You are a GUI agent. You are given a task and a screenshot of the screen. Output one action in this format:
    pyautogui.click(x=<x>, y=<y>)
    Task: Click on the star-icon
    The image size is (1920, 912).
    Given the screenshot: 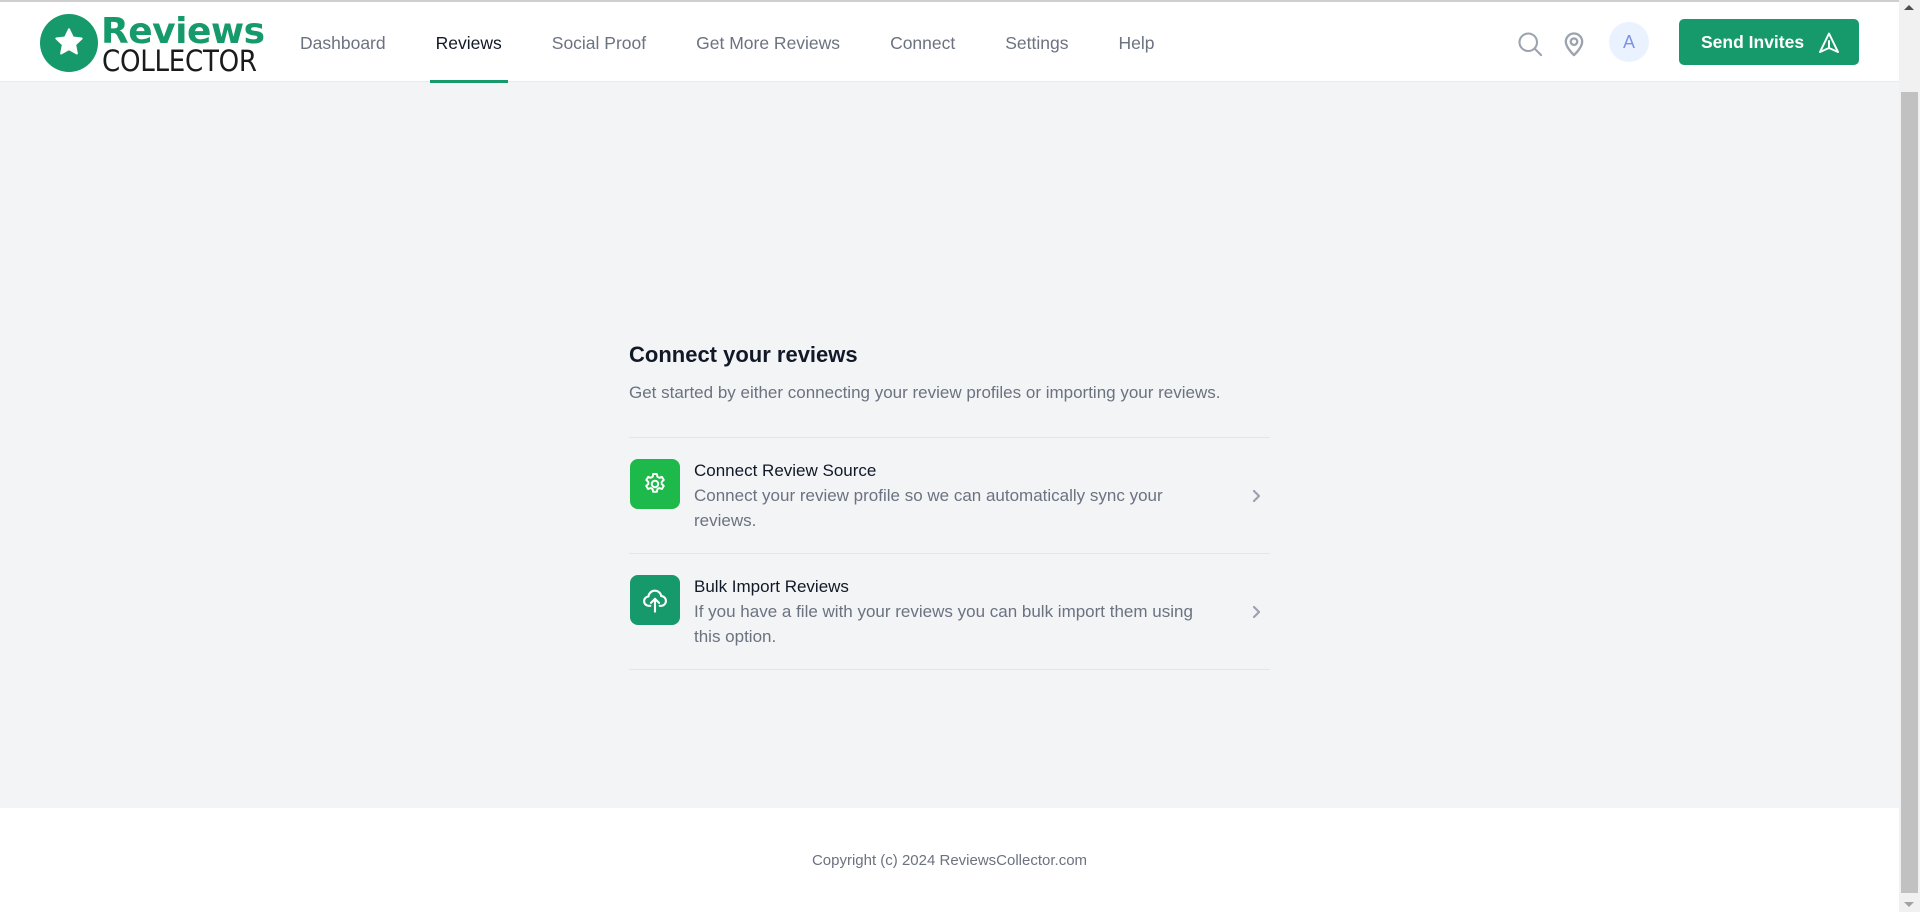 What is the action you would take?
    pyautogui.click(x=69, y=41)
    